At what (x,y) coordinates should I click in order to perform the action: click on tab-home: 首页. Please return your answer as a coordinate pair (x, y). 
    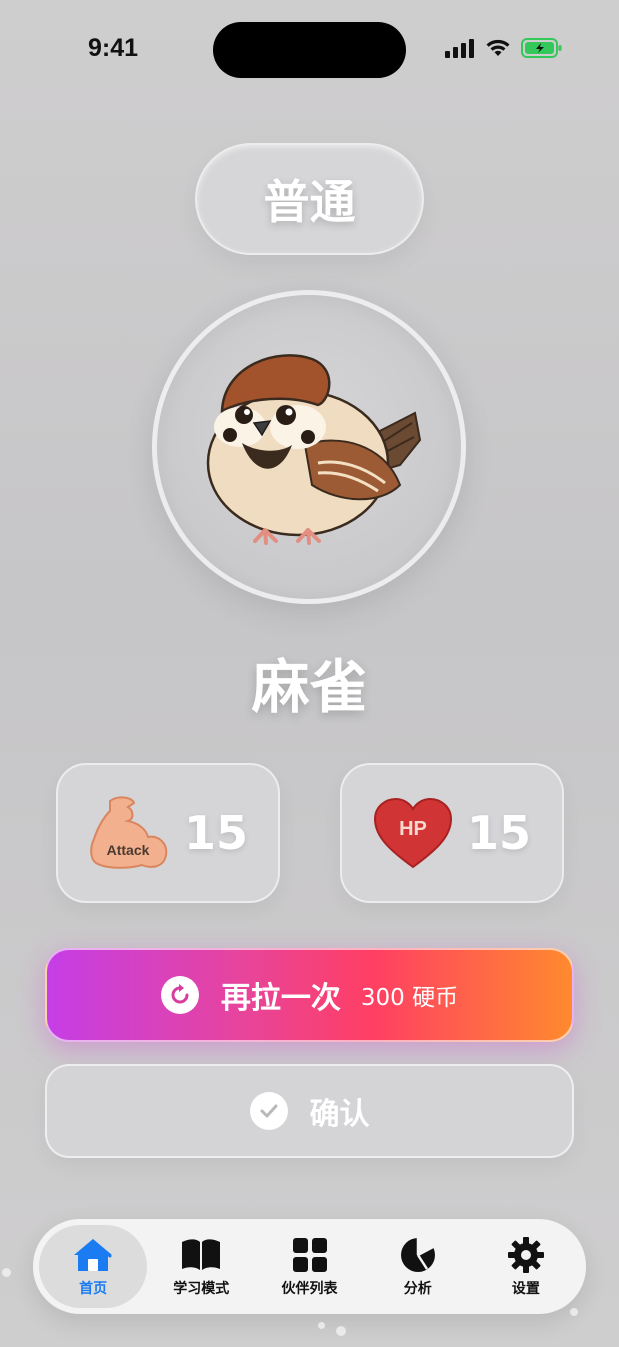
    Looking at the image, I should click on (93, 1266).